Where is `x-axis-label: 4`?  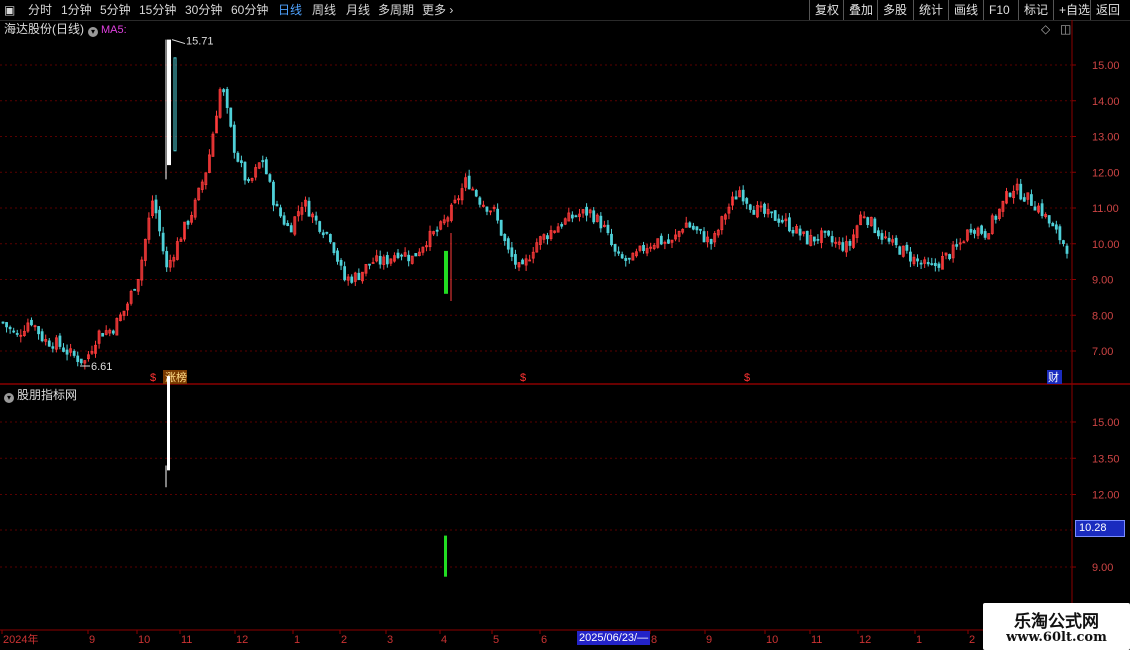
x-axis-label: 4 is located at coordinates (444, 640).